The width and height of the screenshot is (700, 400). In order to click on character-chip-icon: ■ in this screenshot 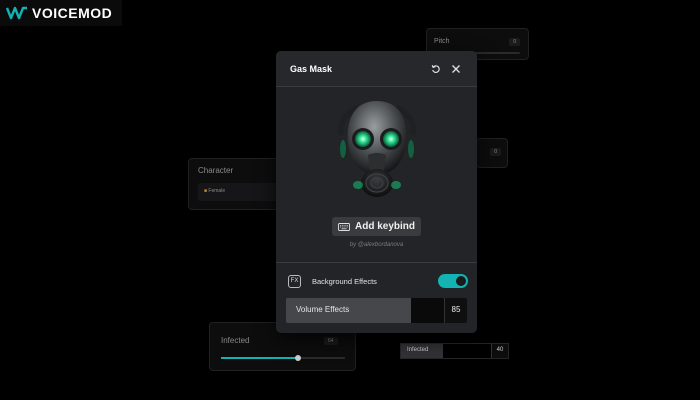, I will do `click(206, 191)`.